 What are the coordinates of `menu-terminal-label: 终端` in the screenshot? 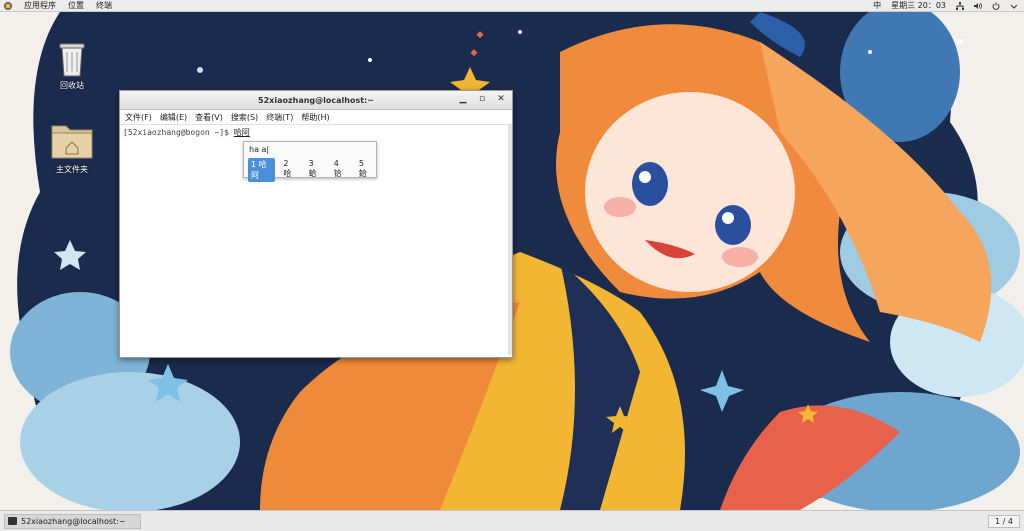 It's located at (104, 5).